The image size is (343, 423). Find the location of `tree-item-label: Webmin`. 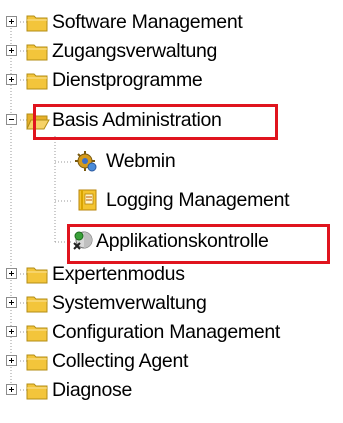

tree-item-label: Webmin is located at coordinates (141, 161).